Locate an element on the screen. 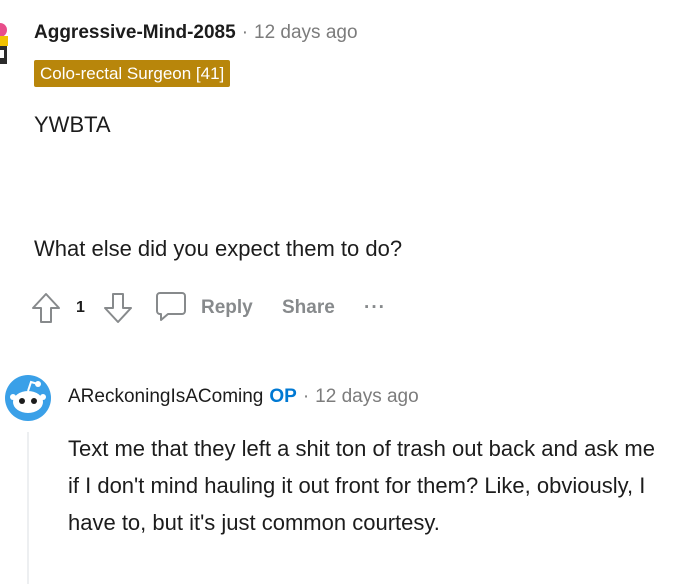 Image resolution: width=700 pixels, height=584 pixels. reply-button: Reply is located at coordinates (203, 308).